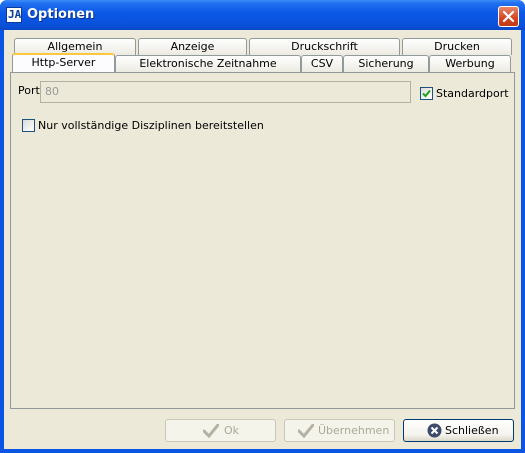 The height and width of the screenshot is (453, 525). I want to click on app-icon: JA, so click(14, 15).